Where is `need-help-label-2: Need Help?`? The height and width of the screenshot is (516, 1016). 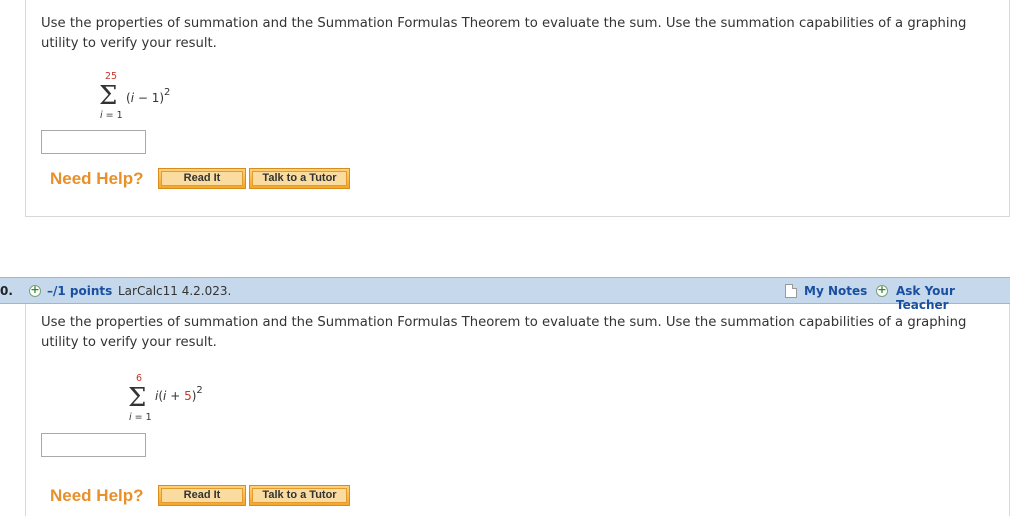 need-help-label-2: Need Help? is located at coordinates (97, 495).